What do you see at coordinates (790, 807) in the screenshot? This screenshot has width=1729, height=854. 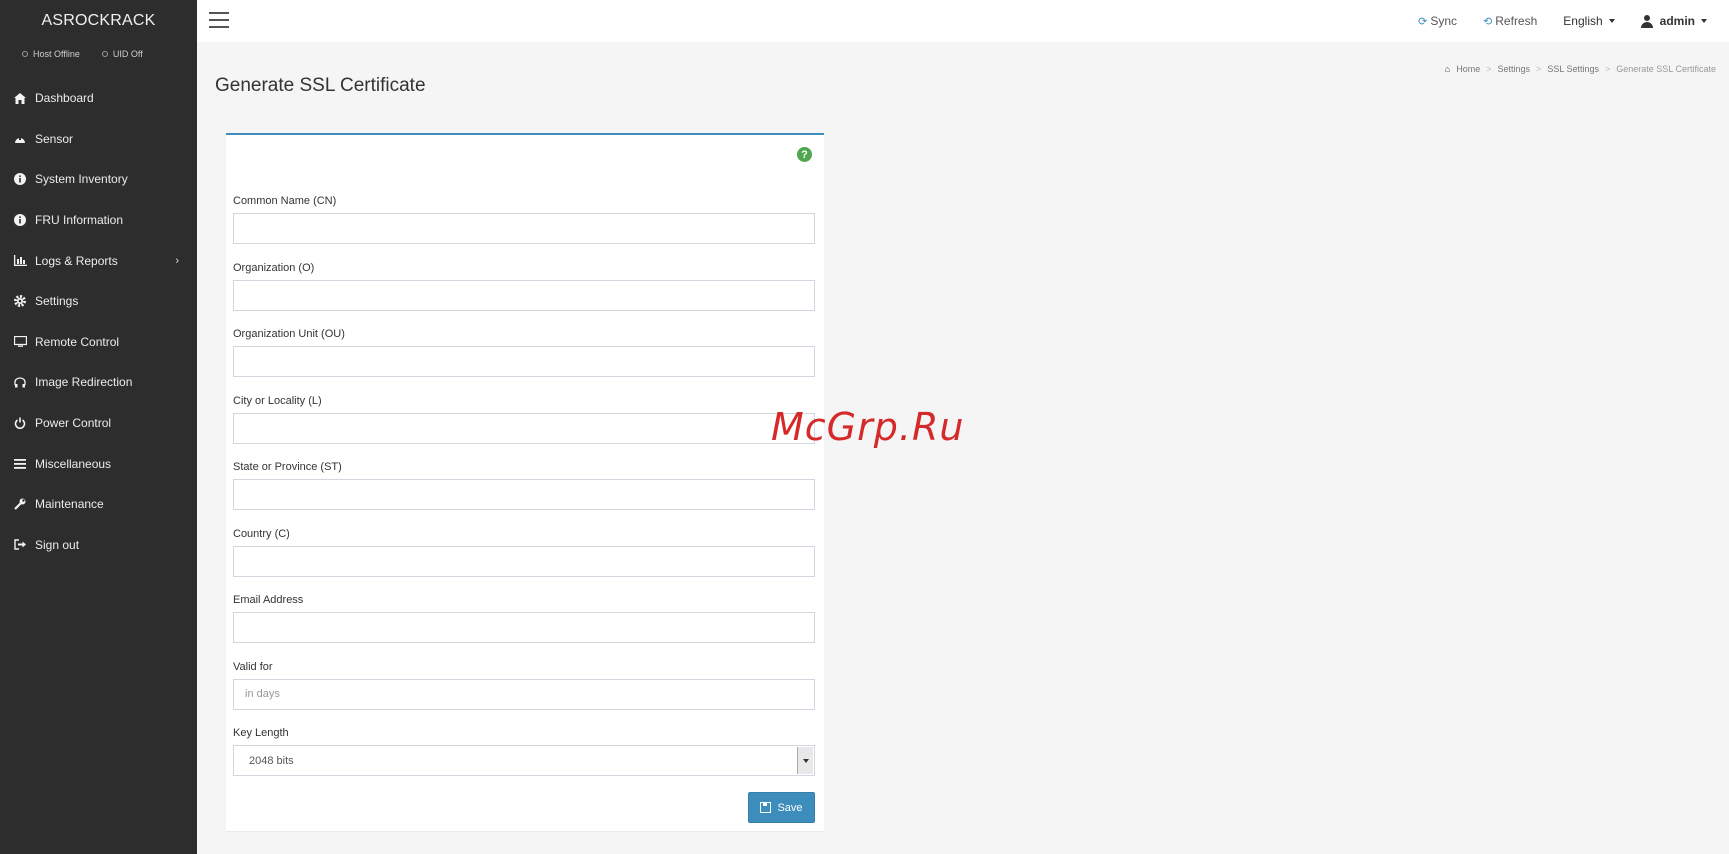 I see `save-label: Save` at bounding box center [790, 807].